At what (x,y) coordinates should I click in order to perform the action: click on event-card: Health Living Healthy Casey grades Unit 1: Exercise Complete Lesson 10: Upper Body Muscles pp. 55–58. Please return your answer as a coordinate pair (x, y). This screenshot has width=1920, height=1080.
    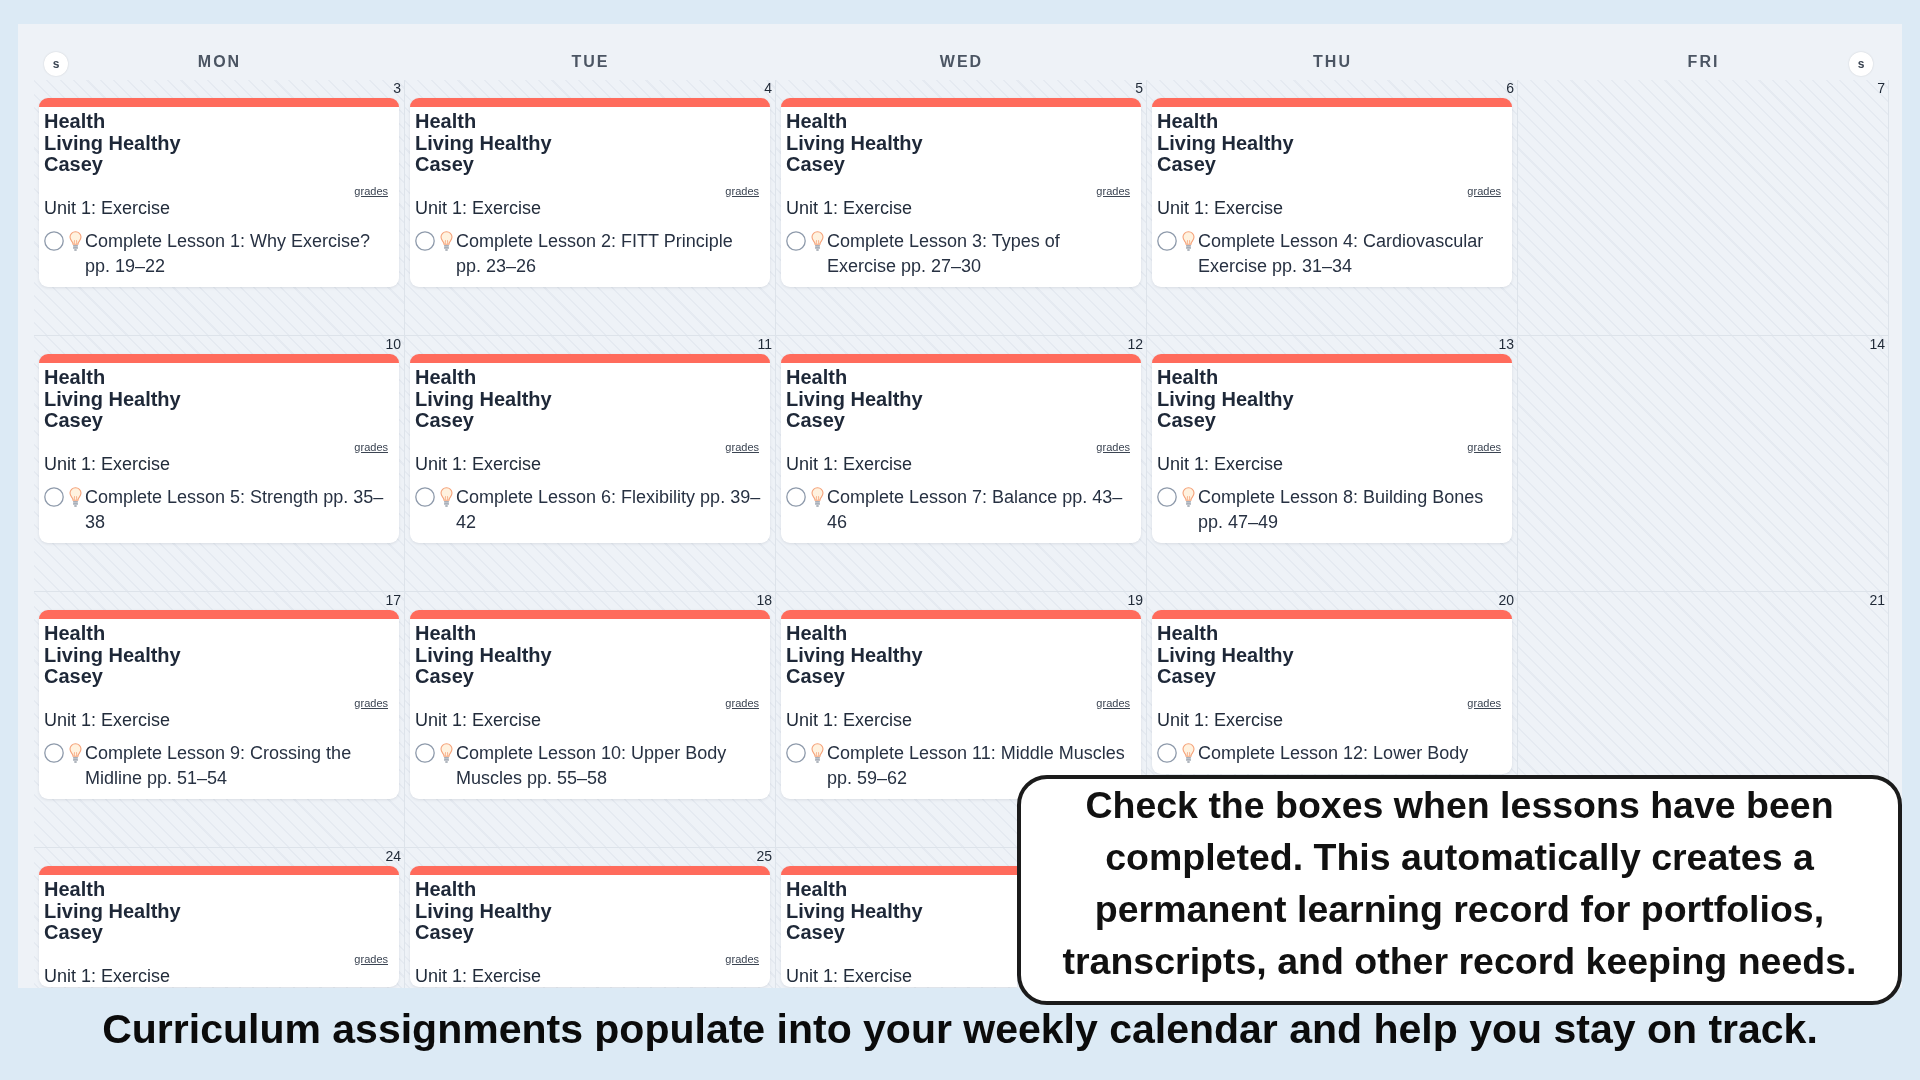
    Looking at the image, I should click on (590, 704).